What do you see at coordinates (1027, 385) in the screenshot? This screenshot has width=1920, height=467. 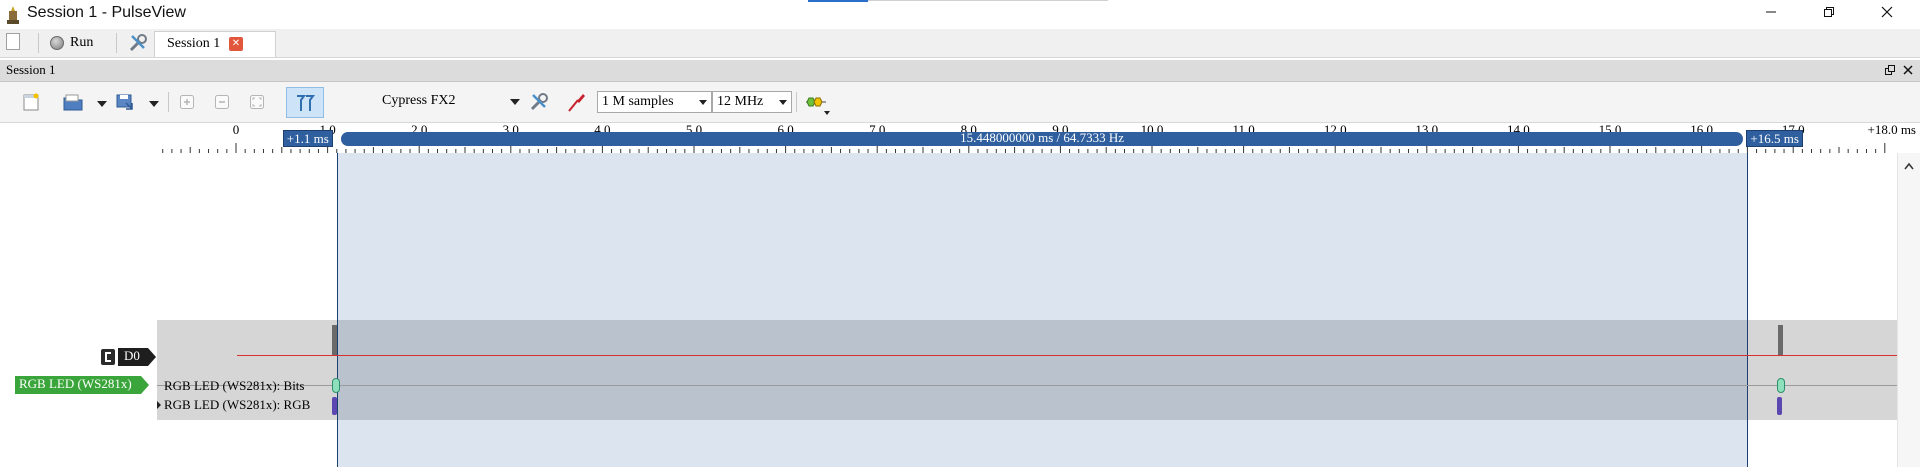 I see `decoder-bits-baseline` at bounding box center [1027, 385].